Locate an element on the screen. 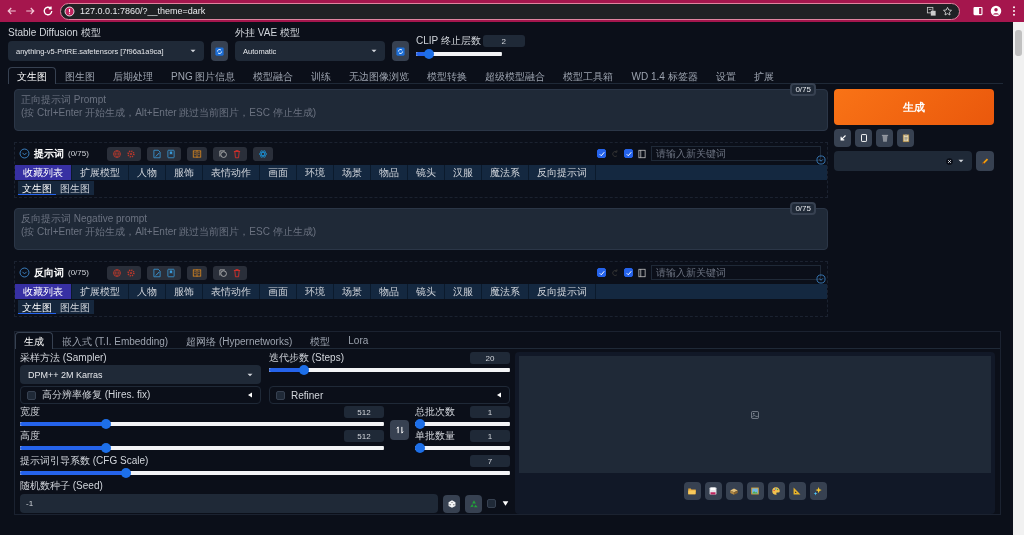  category-tab: 汉服 is located at coordinates (463, 172).